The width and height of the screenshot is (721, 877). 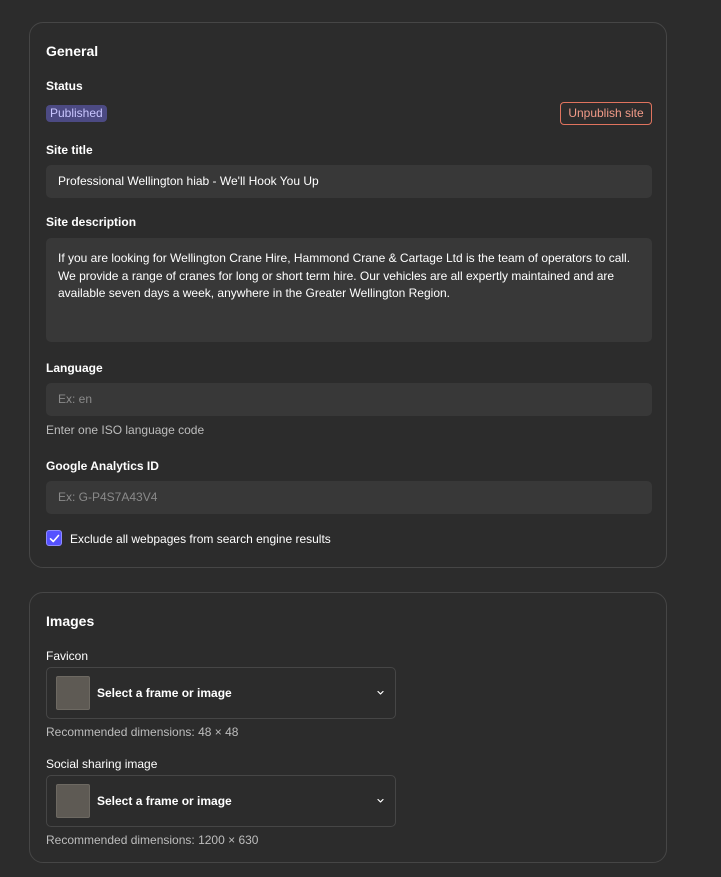 I want to click on language-input: Ex: en, so click(x=349, y=399).